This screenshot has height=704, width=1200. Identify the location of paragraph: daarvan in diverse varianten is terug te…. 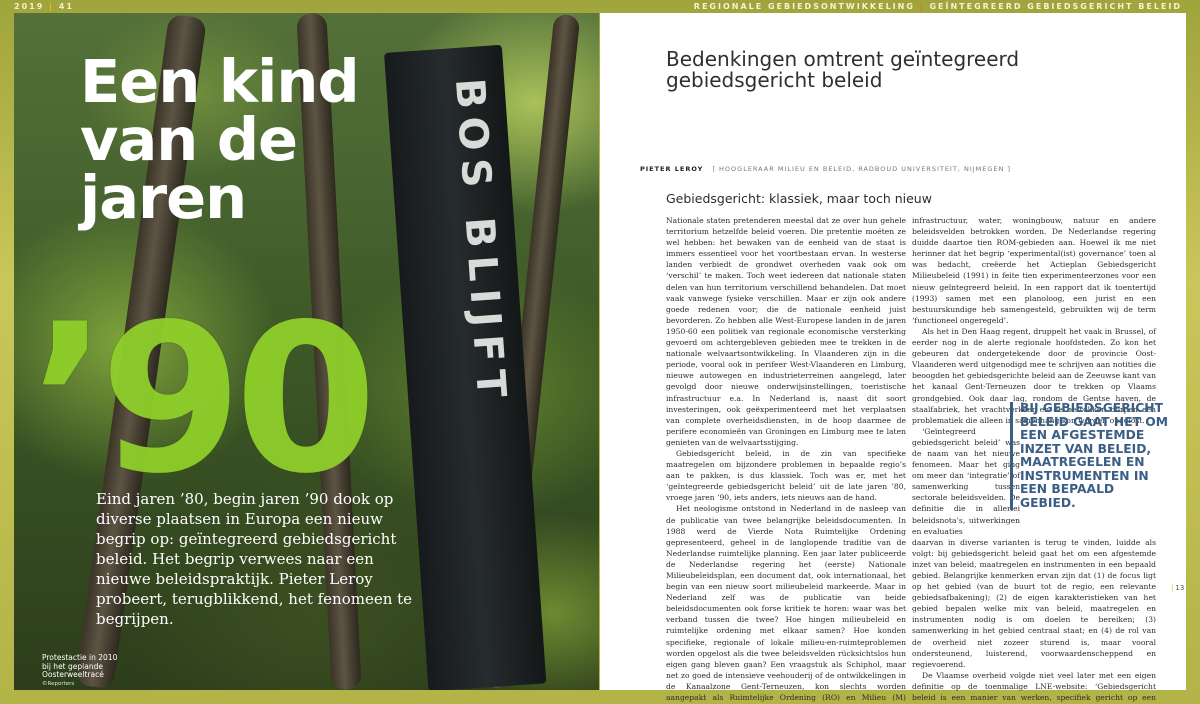
(1034, 603).